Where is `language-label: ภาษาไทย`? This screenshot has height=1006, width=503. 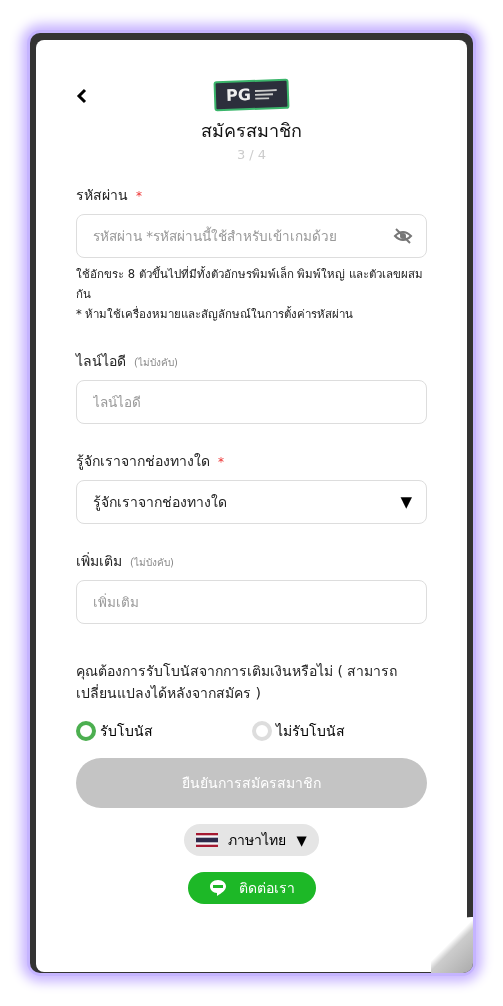 language-label: ภาษาไทย is located at coordinates (257, 840).